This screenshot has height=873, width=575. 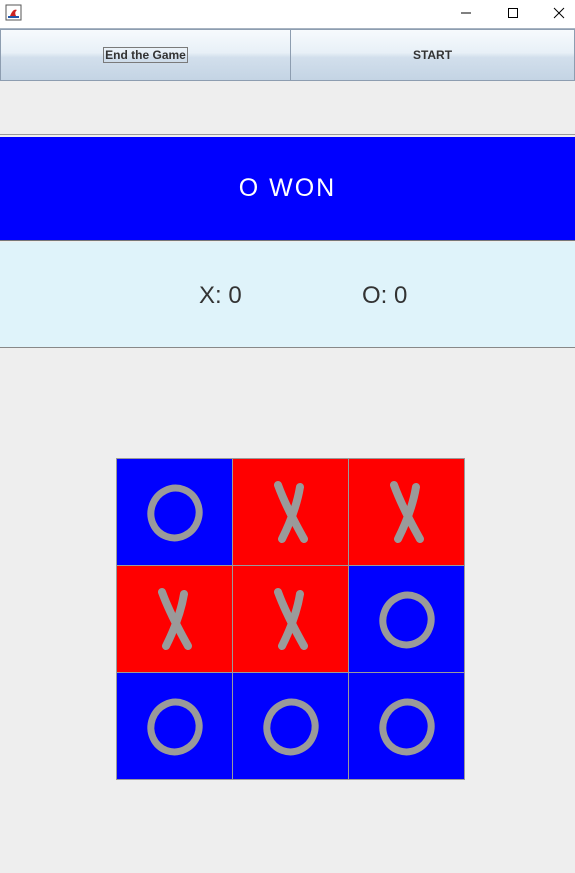 What do you see at coordinates (13, 12) in the screenshot?
I see `java-app-icon` at bounding box center [13, 12].